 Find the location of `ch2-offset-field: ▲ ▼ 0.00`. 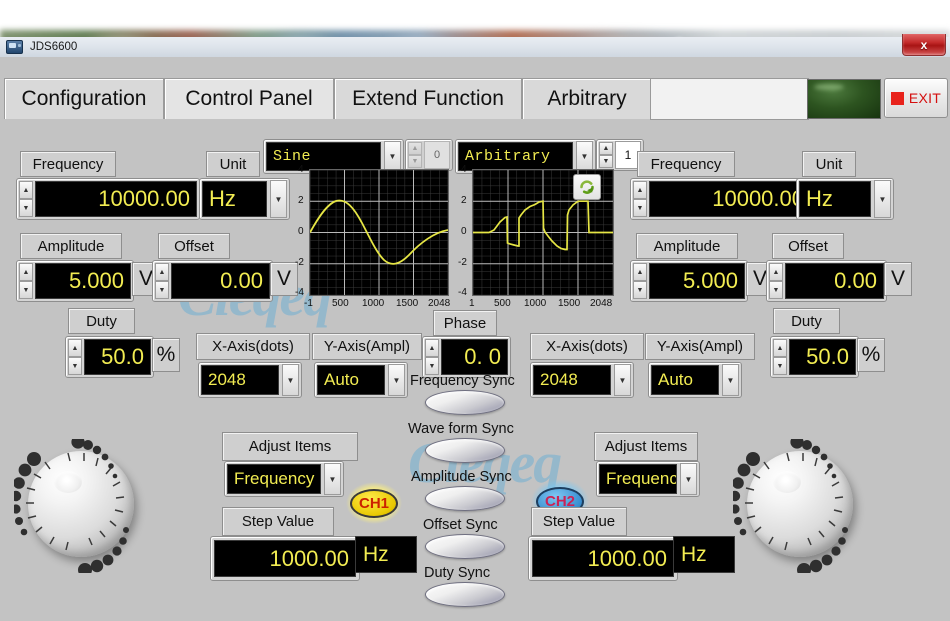

ch2-offset-field: ▲ ▼ 0.00 is located at coordinates (826, 281).